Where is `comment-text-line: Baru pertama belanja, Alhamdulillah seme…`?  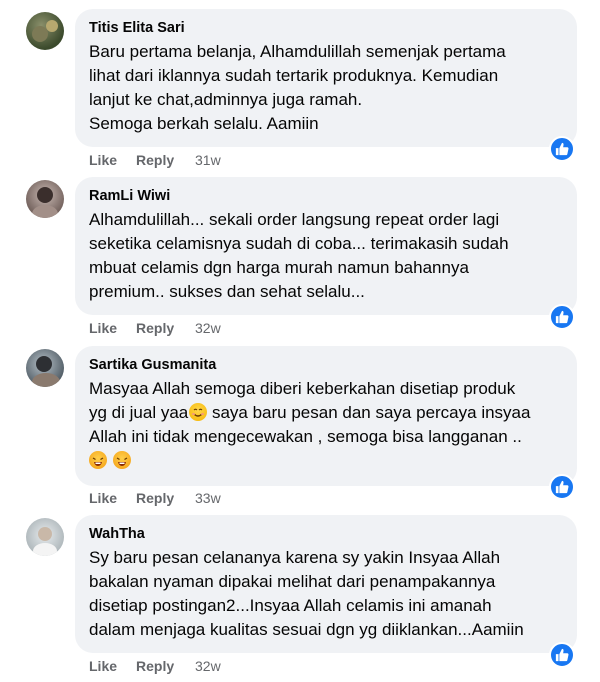
comment-text-line: Baru pertama belanja, Alhamdulillah seme… is located at coordinates (297, 51).